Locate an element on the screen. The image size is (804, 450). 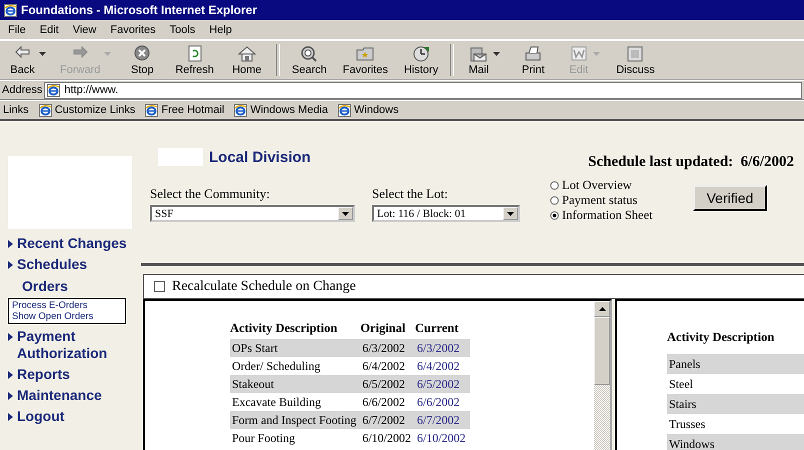
toolbar-button: Favorites is located at coordinates (365, 60).